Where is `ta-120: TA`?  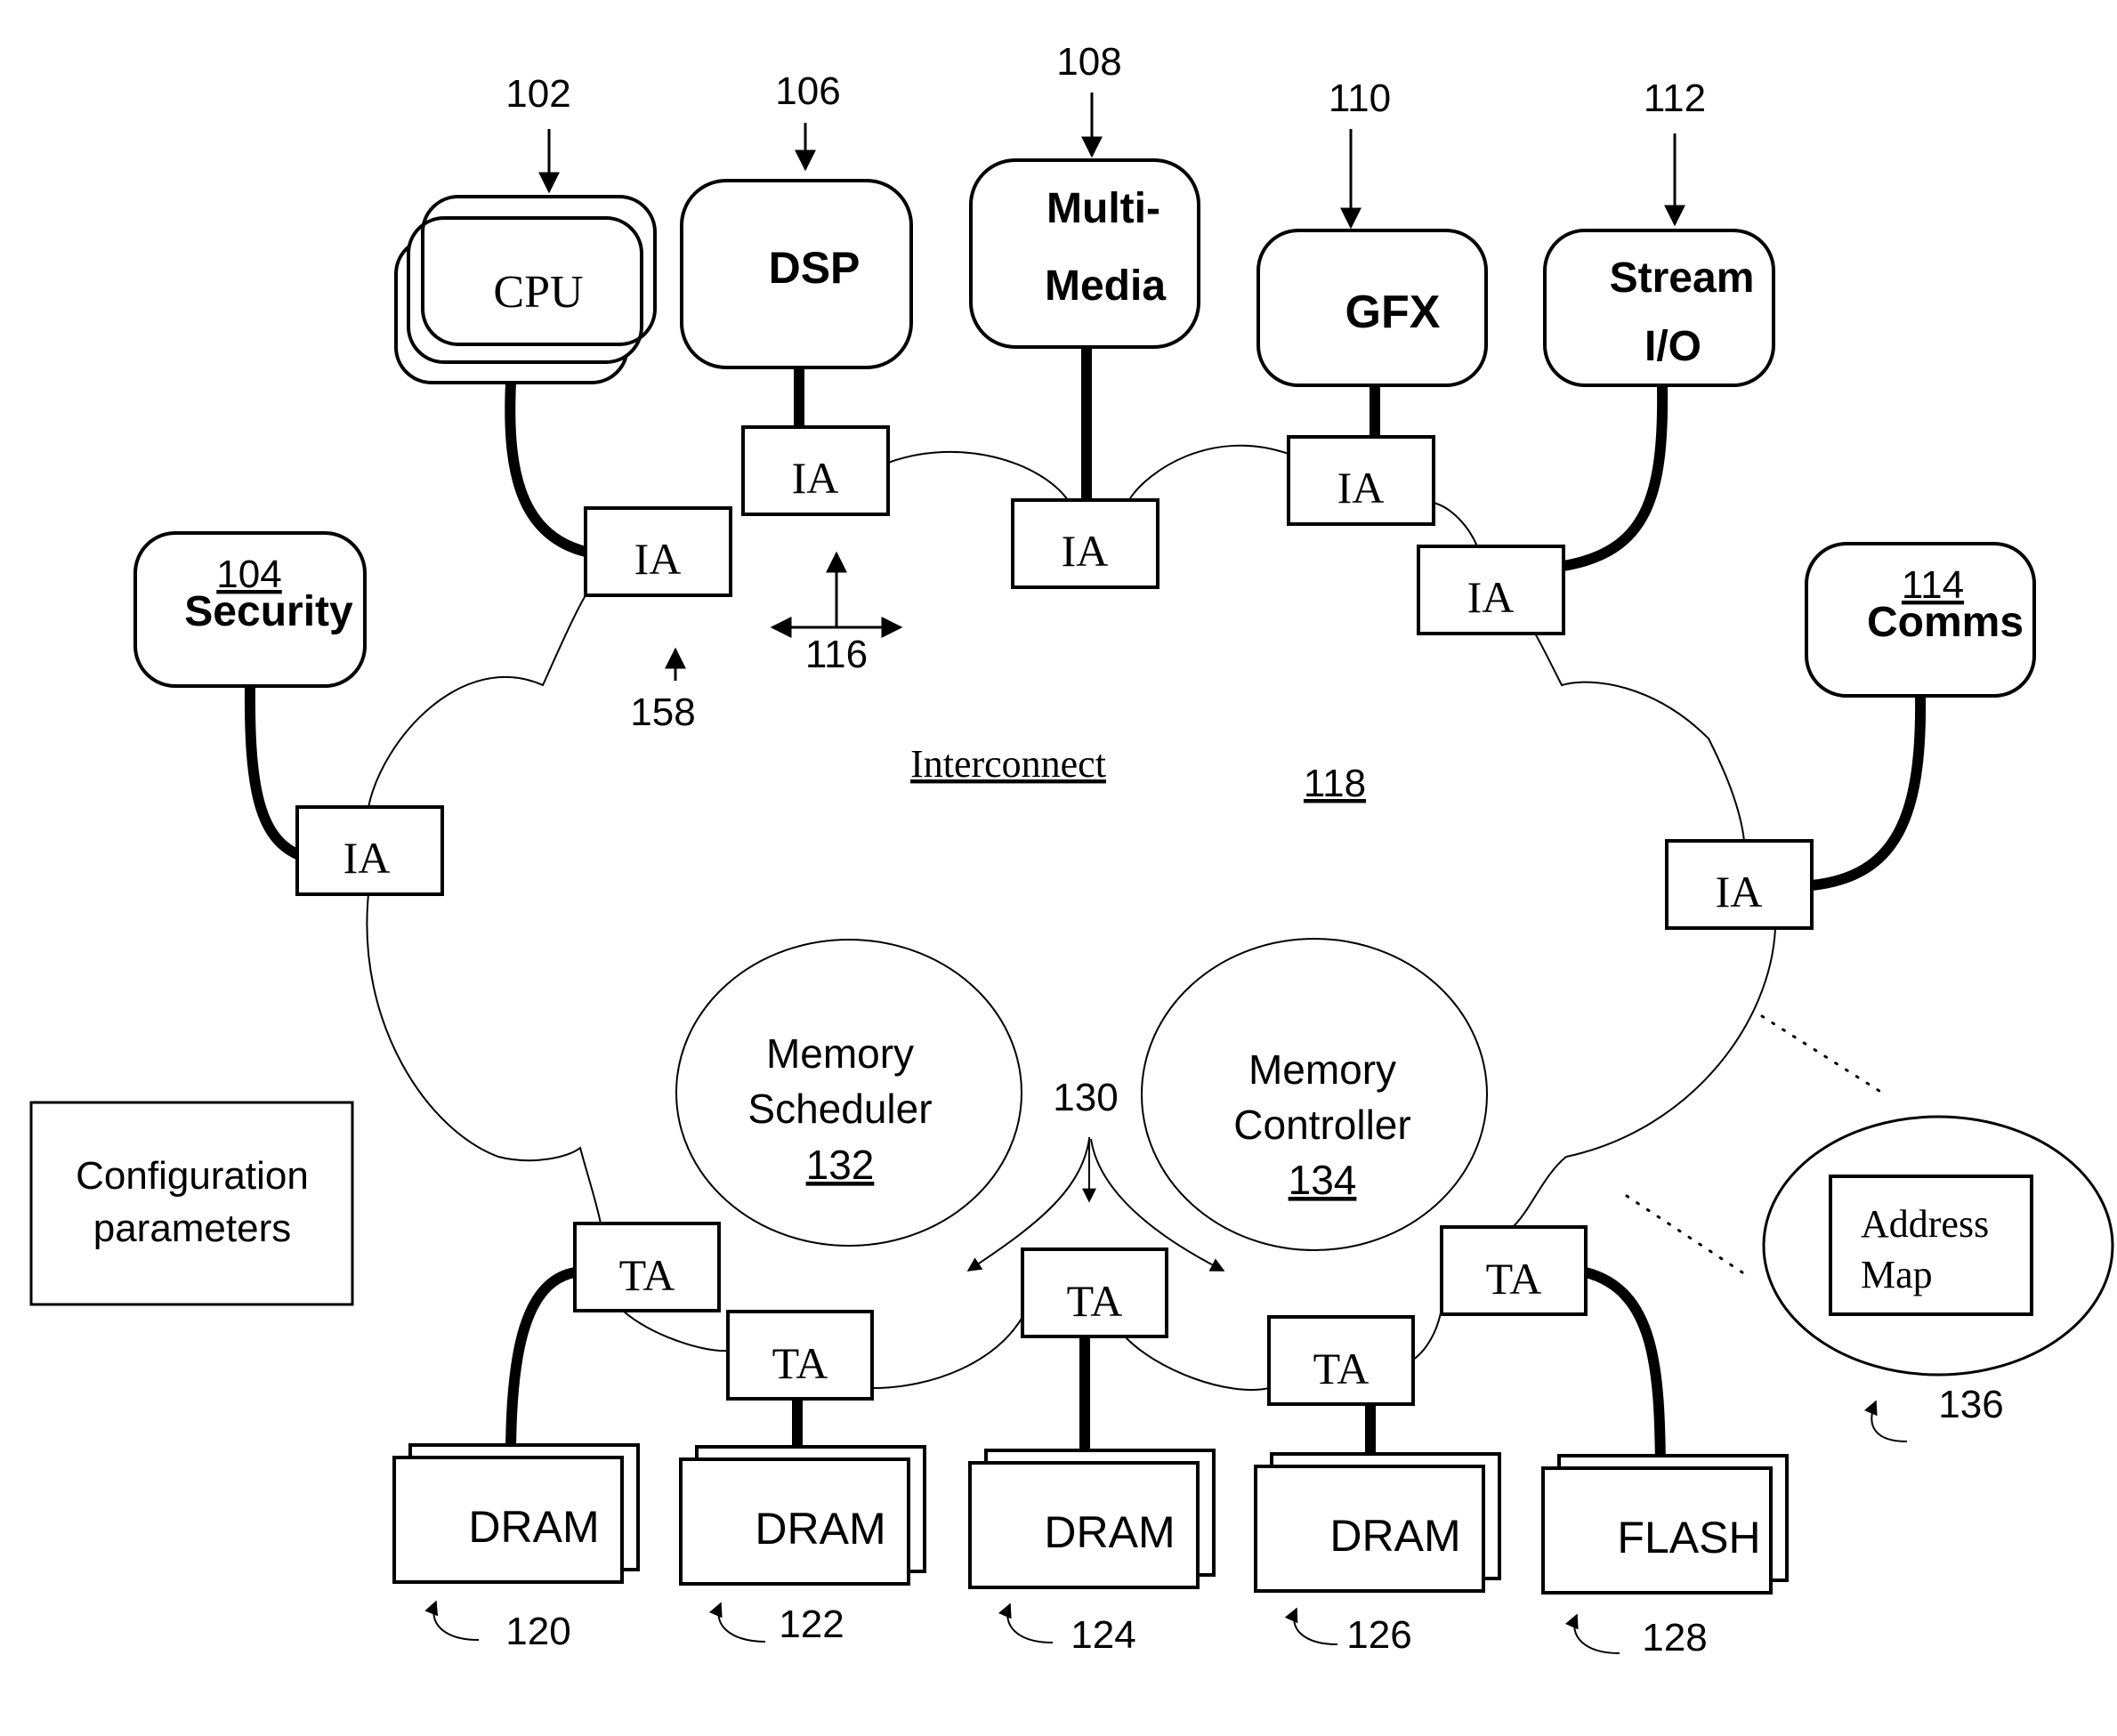 ta-120: TA is located at coordinates (647, 1267).